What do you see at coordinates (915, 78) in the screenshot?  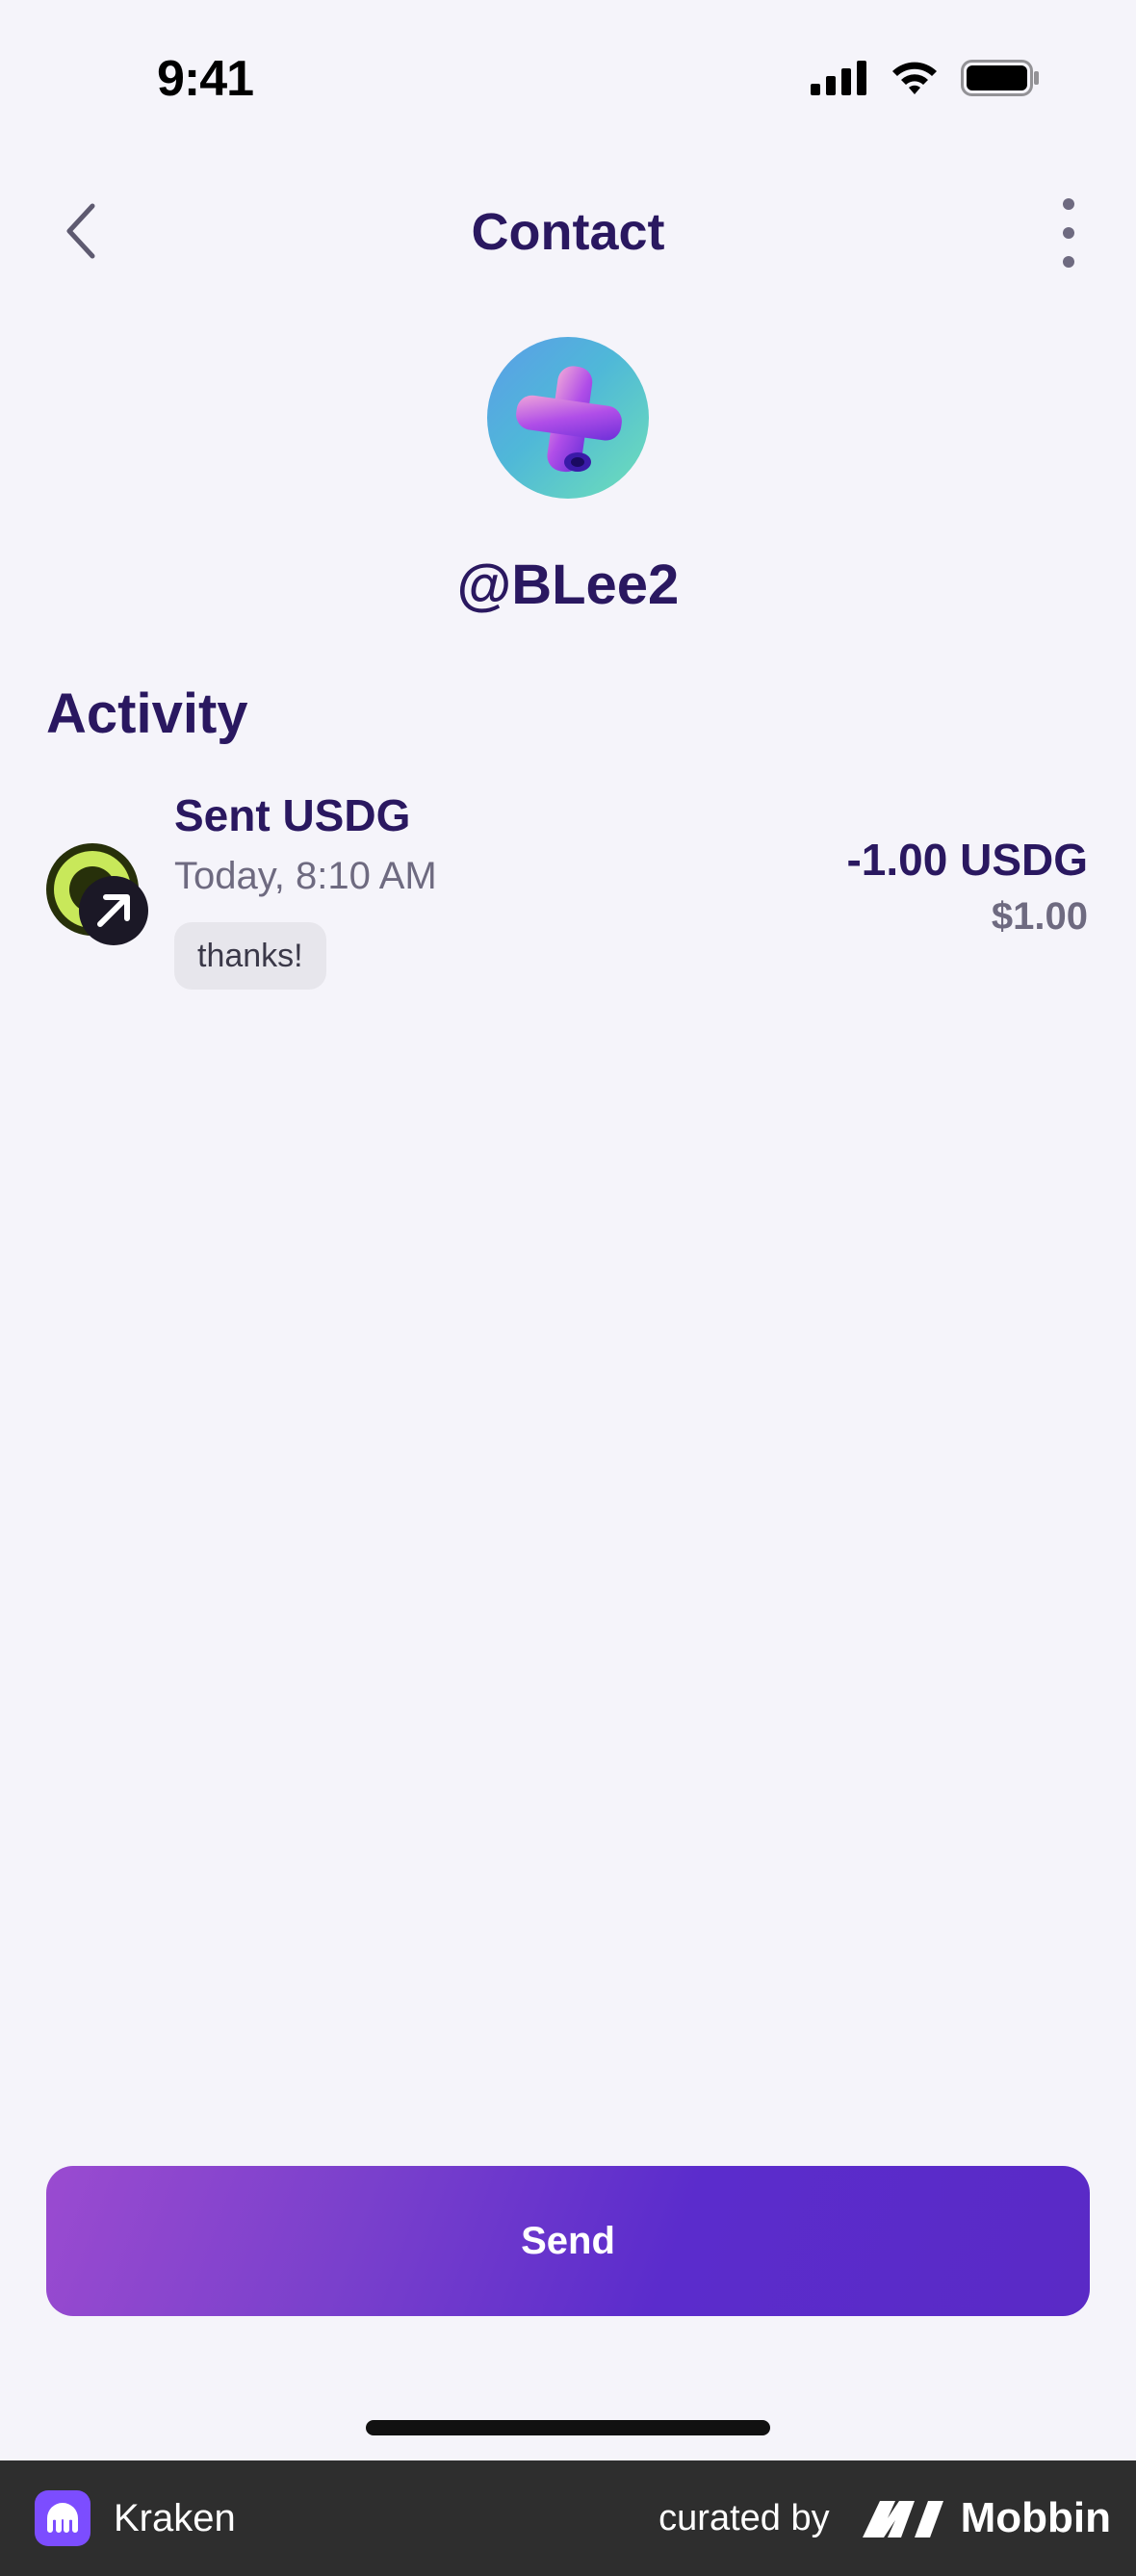 I see `wifi-icon` at bounding box center [915, 78].